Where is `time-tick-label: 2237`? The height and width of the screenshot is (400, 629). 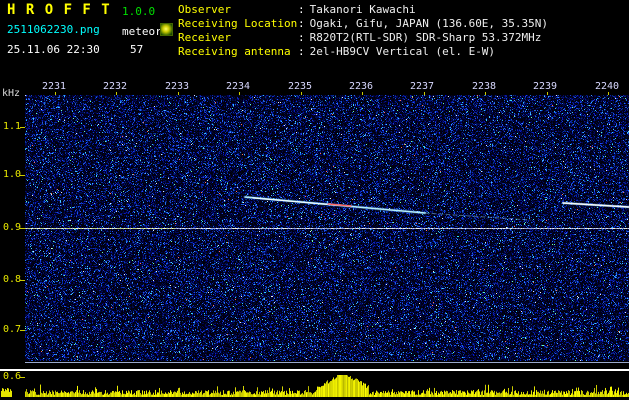
time-tick-label: 2237 is located at coordinates (422, 86).